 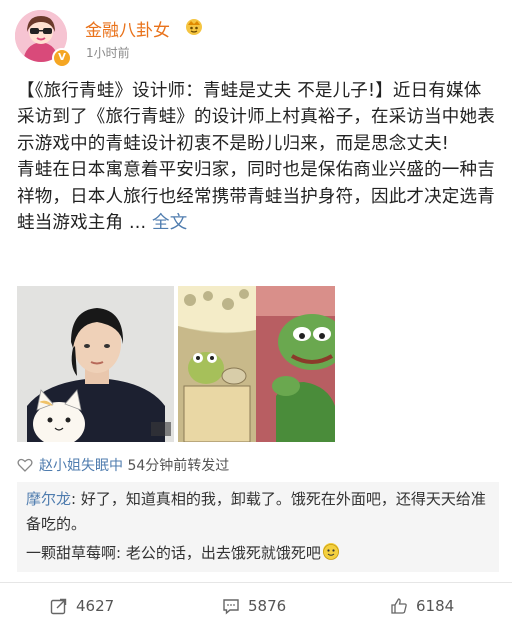 I want to click on thumbs-up-icon, so click(x=399, y=606).